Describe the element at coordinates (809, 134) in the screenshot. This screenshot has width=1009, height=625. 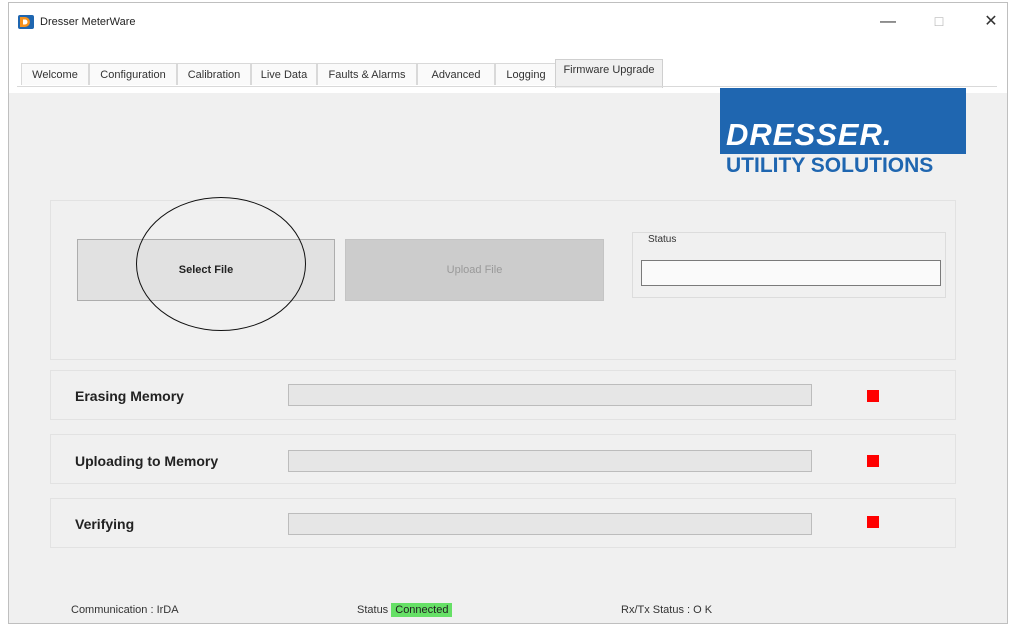
I see `logo-brand: DRESSER.` at that location.